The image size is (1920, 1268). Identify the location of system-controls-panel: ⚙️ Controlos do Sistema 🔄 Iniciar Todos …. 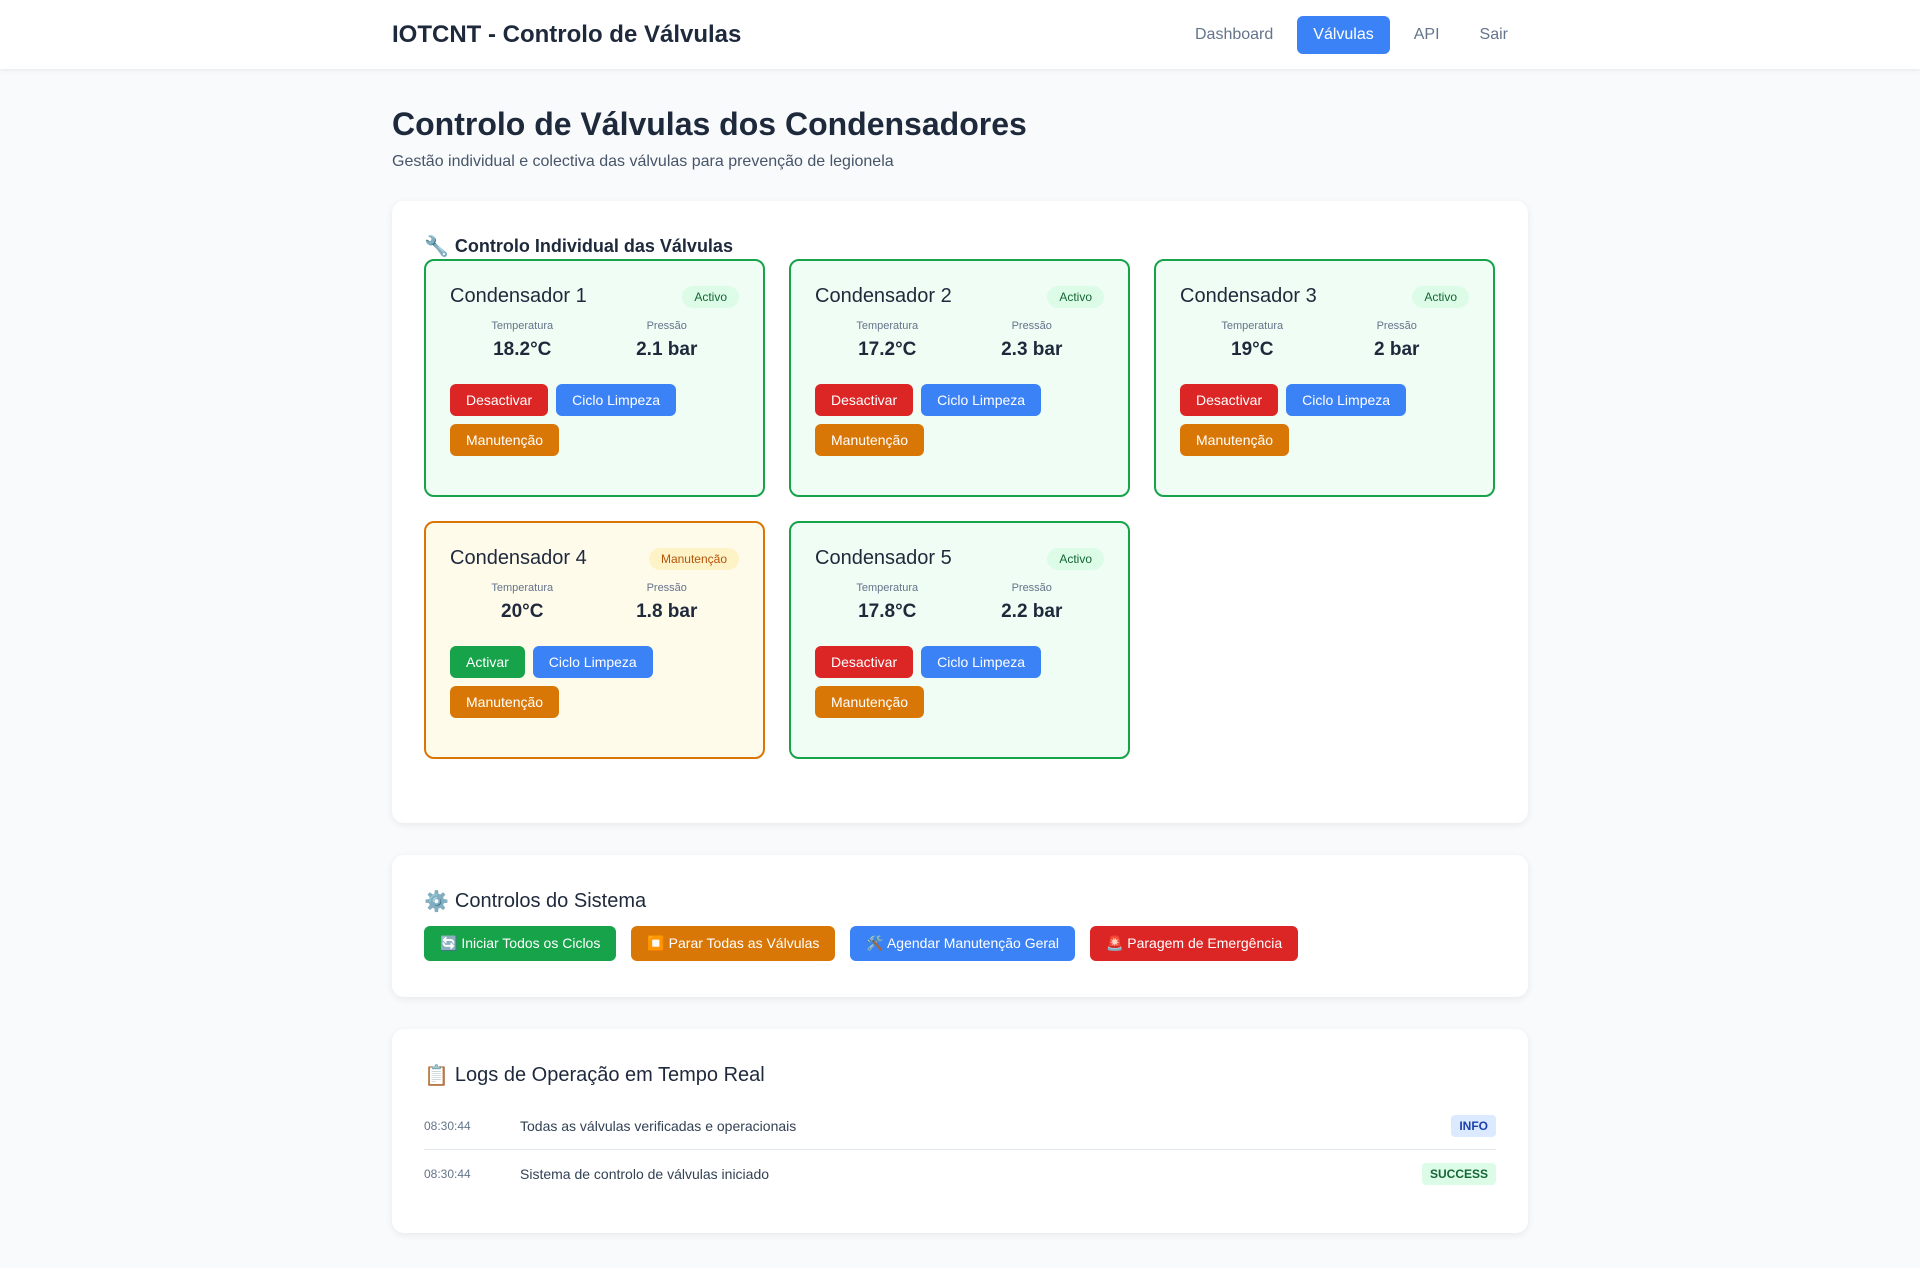
(960, 926).